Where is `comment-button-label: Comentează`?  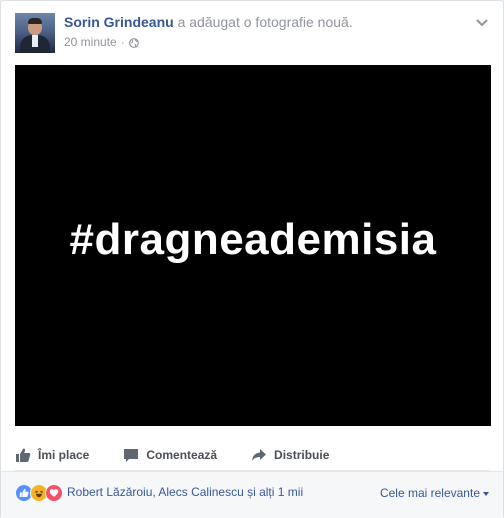 comment-button-label: Comentează is located at coordinates (182, 455).